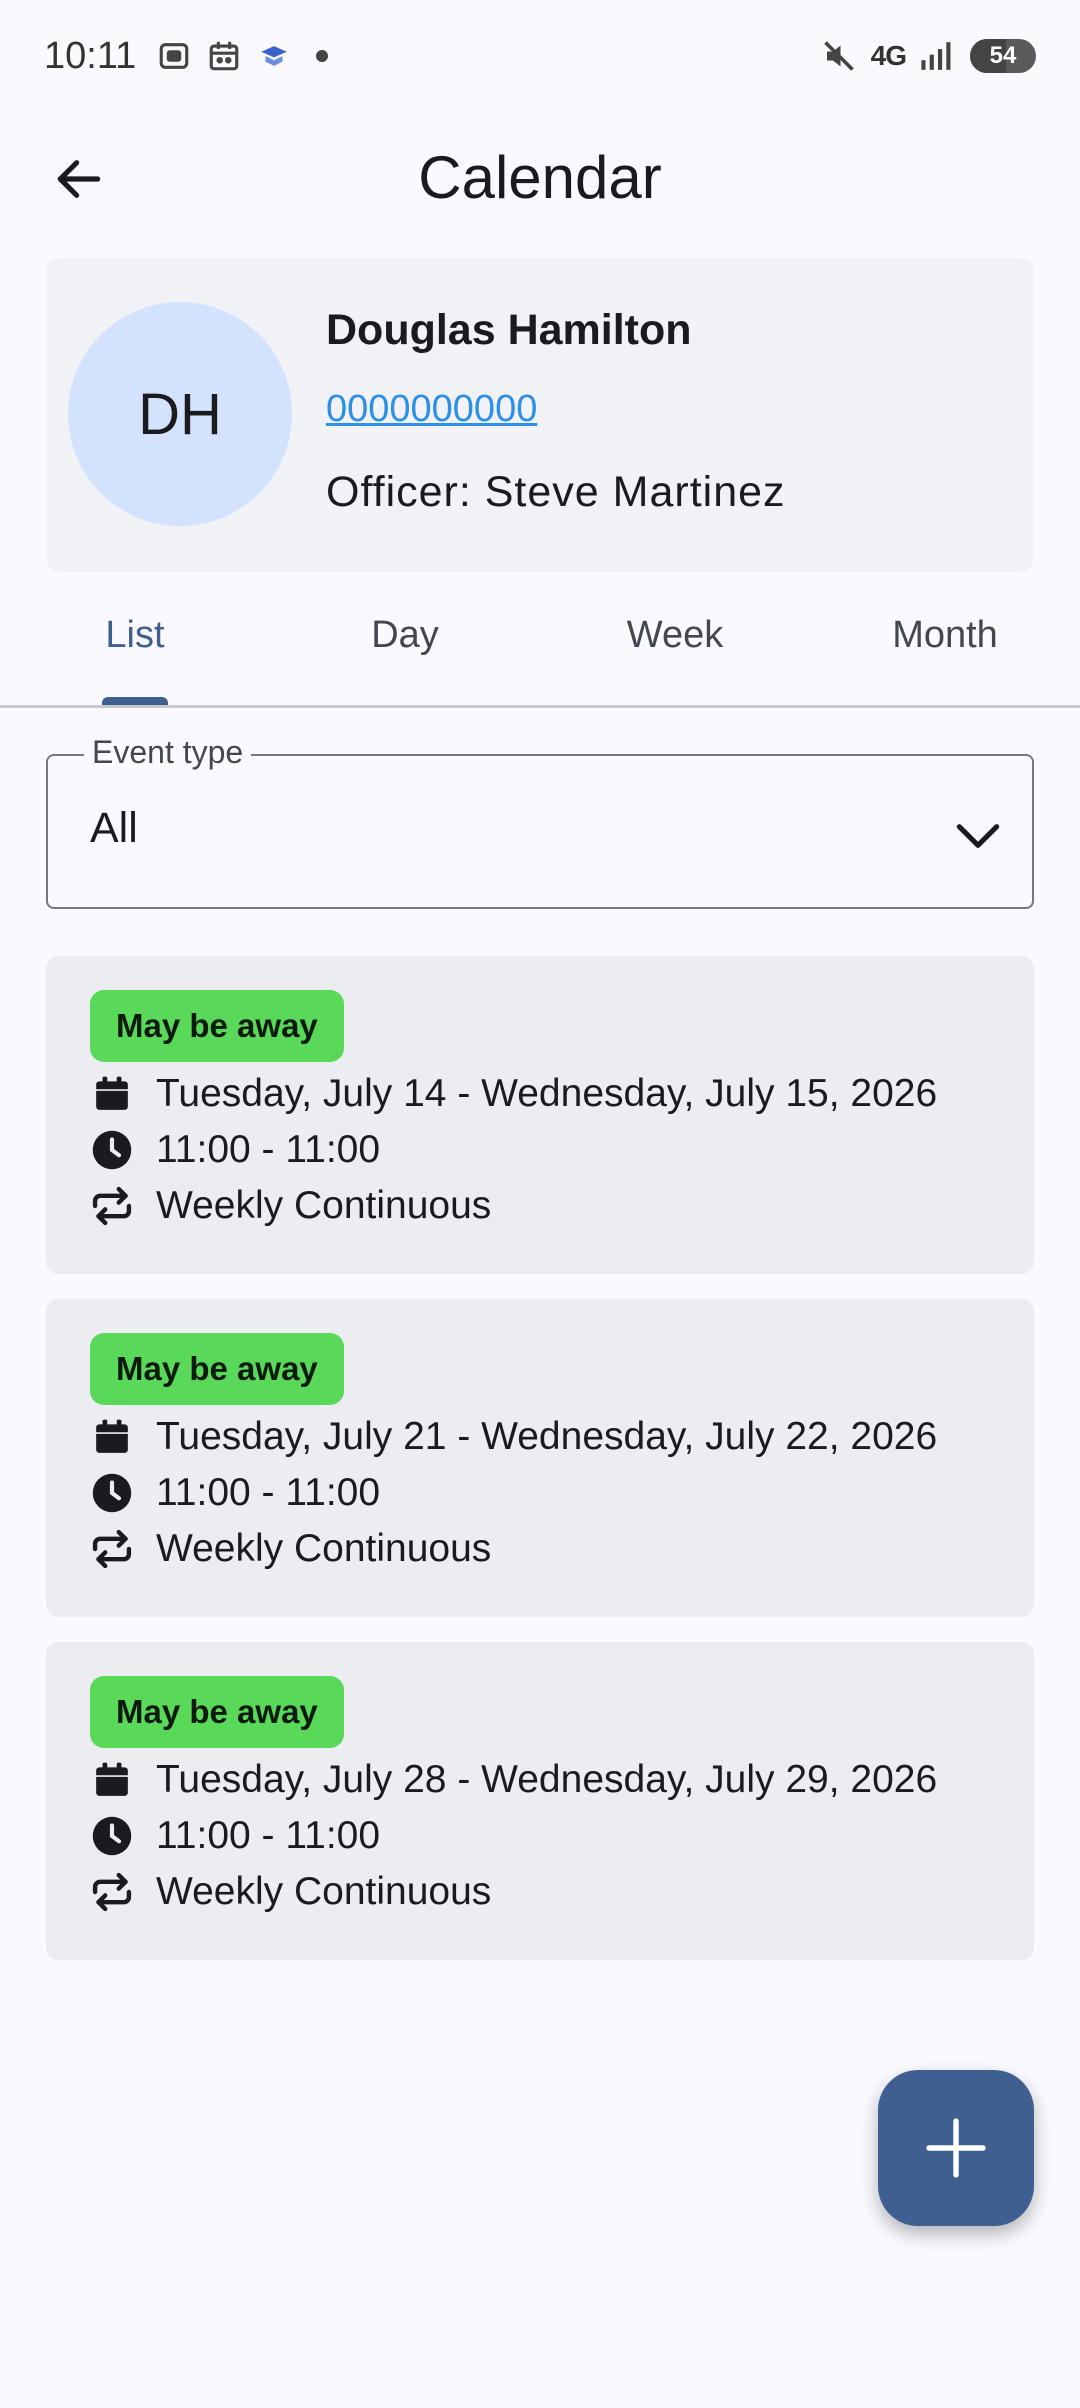 Image resolution: width=1080 pixels, height=2408 pixels. I want to click on status-right: 4G 54, so click(928, 56).